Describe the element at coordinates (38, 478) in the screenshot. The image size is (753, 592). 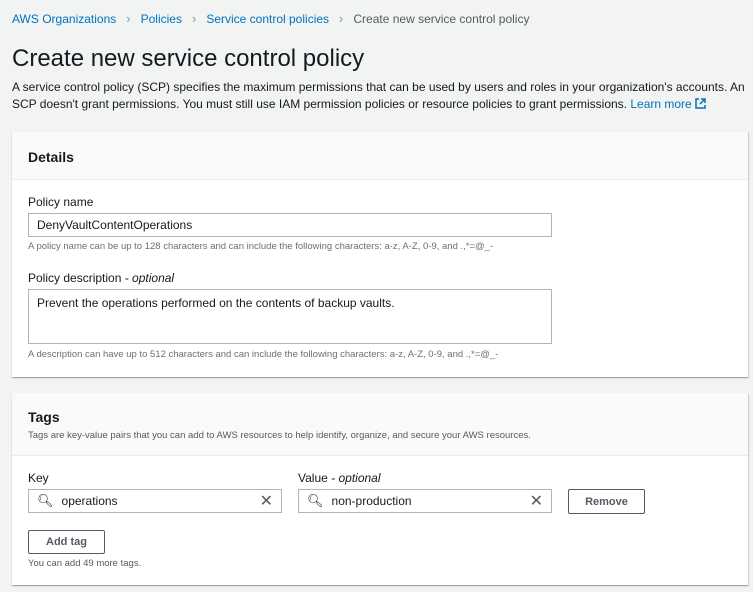
I see `key-label: Key` at that location.